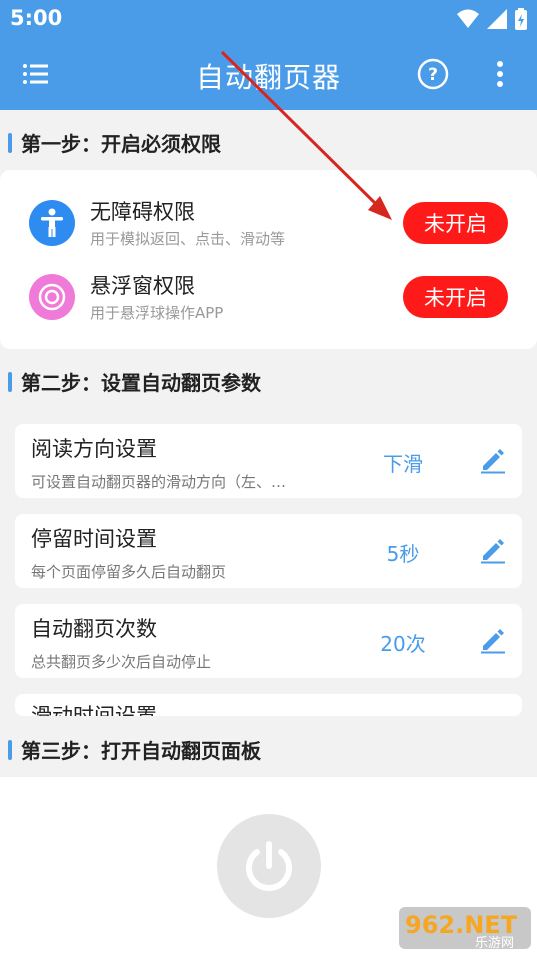 Image resolution: width=537 pixels, height=956 pixels. I want to click on watermark-text: 962.NET, so click(461, 925).